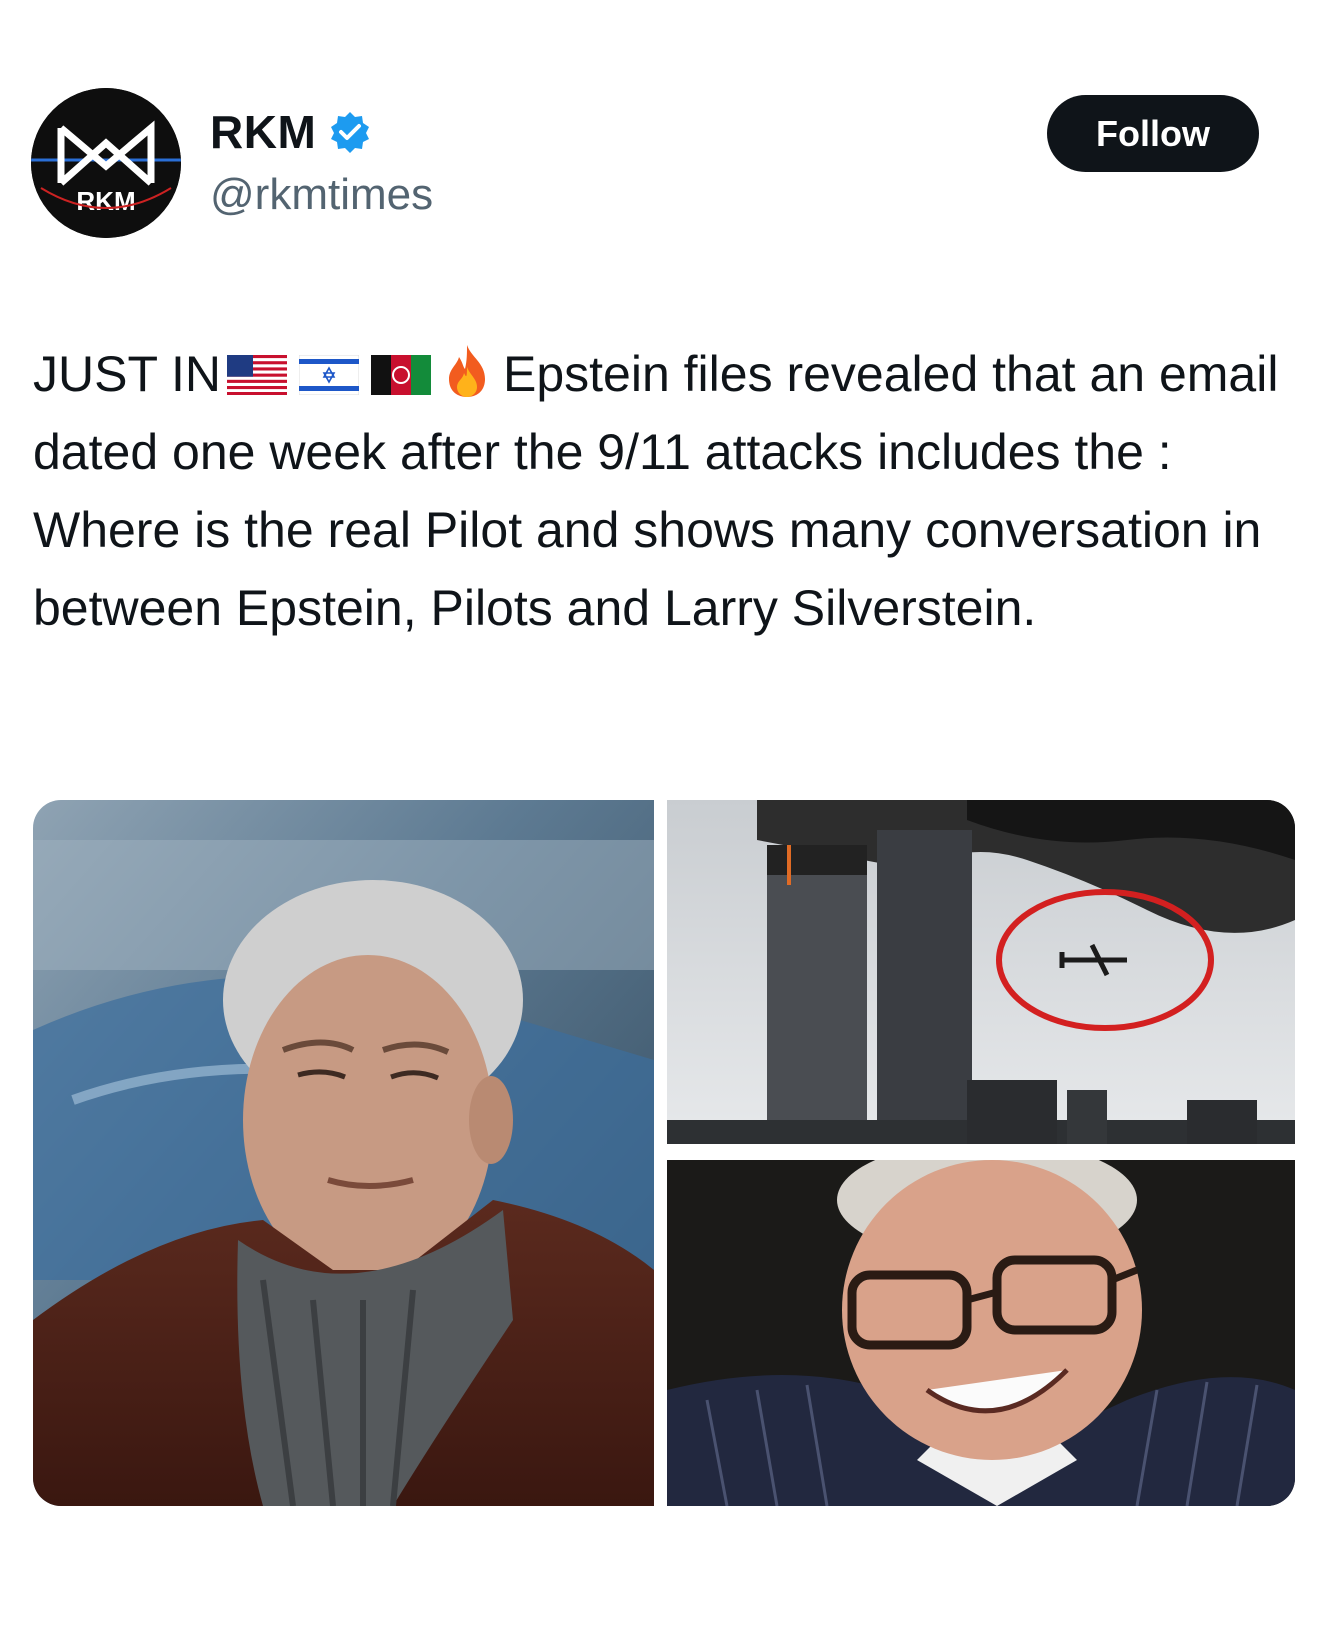  What do you see at coordinates (329, 375) in the screenshot?
I see `israel-flag-icon` at bounding box center [329, 375].